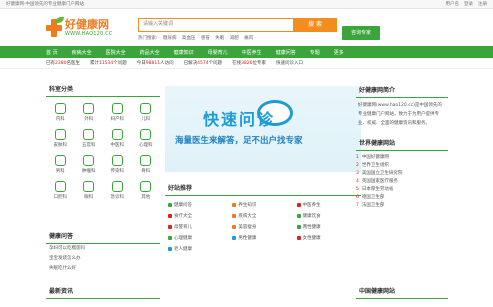 Image resolution: width=493 pixels, height=307 pixels. I want to click on stat-item: 已解决4574个问题, so click(203, 63).